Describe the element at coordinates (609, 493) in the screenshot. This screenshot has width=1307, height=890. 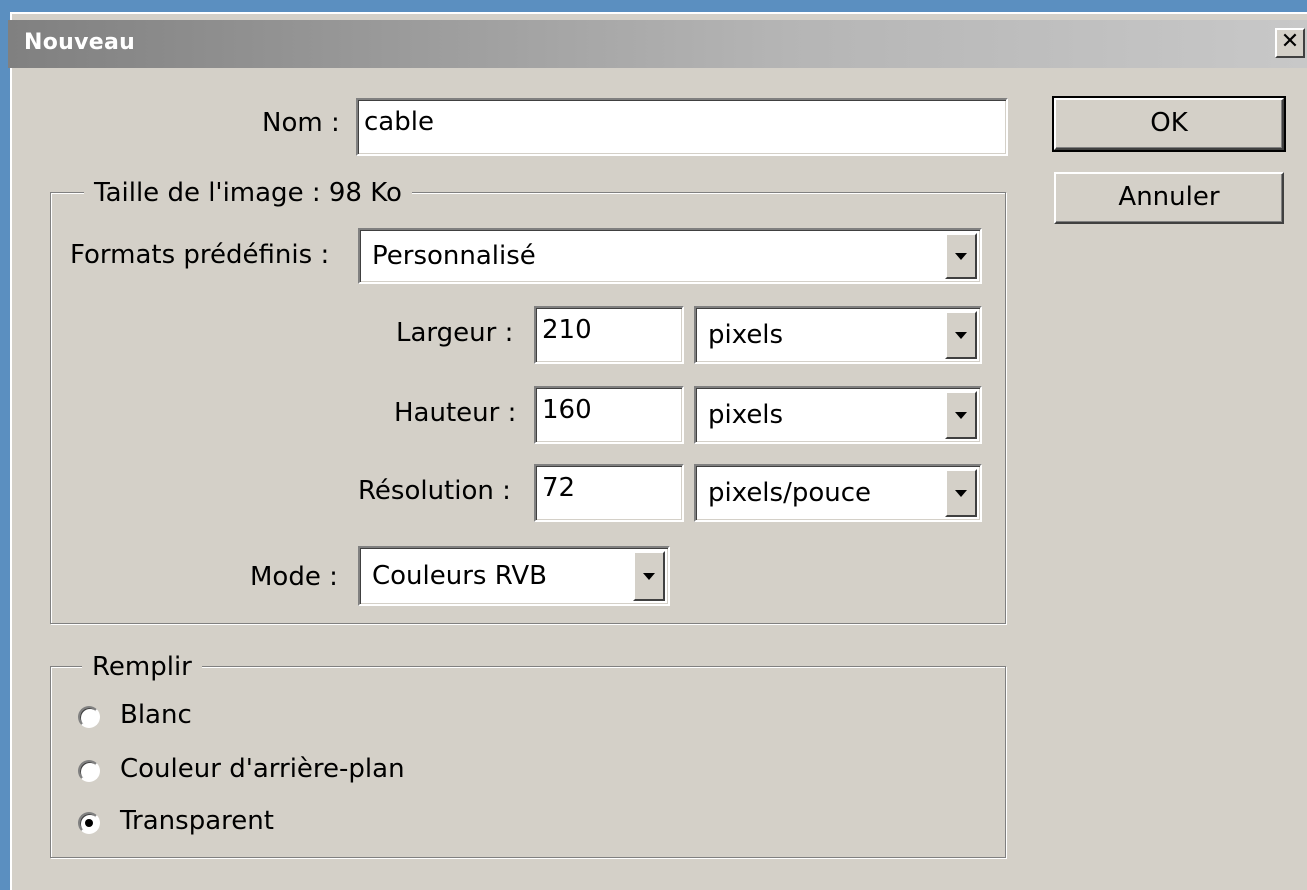
I see `resolution-input: 72` at that location.